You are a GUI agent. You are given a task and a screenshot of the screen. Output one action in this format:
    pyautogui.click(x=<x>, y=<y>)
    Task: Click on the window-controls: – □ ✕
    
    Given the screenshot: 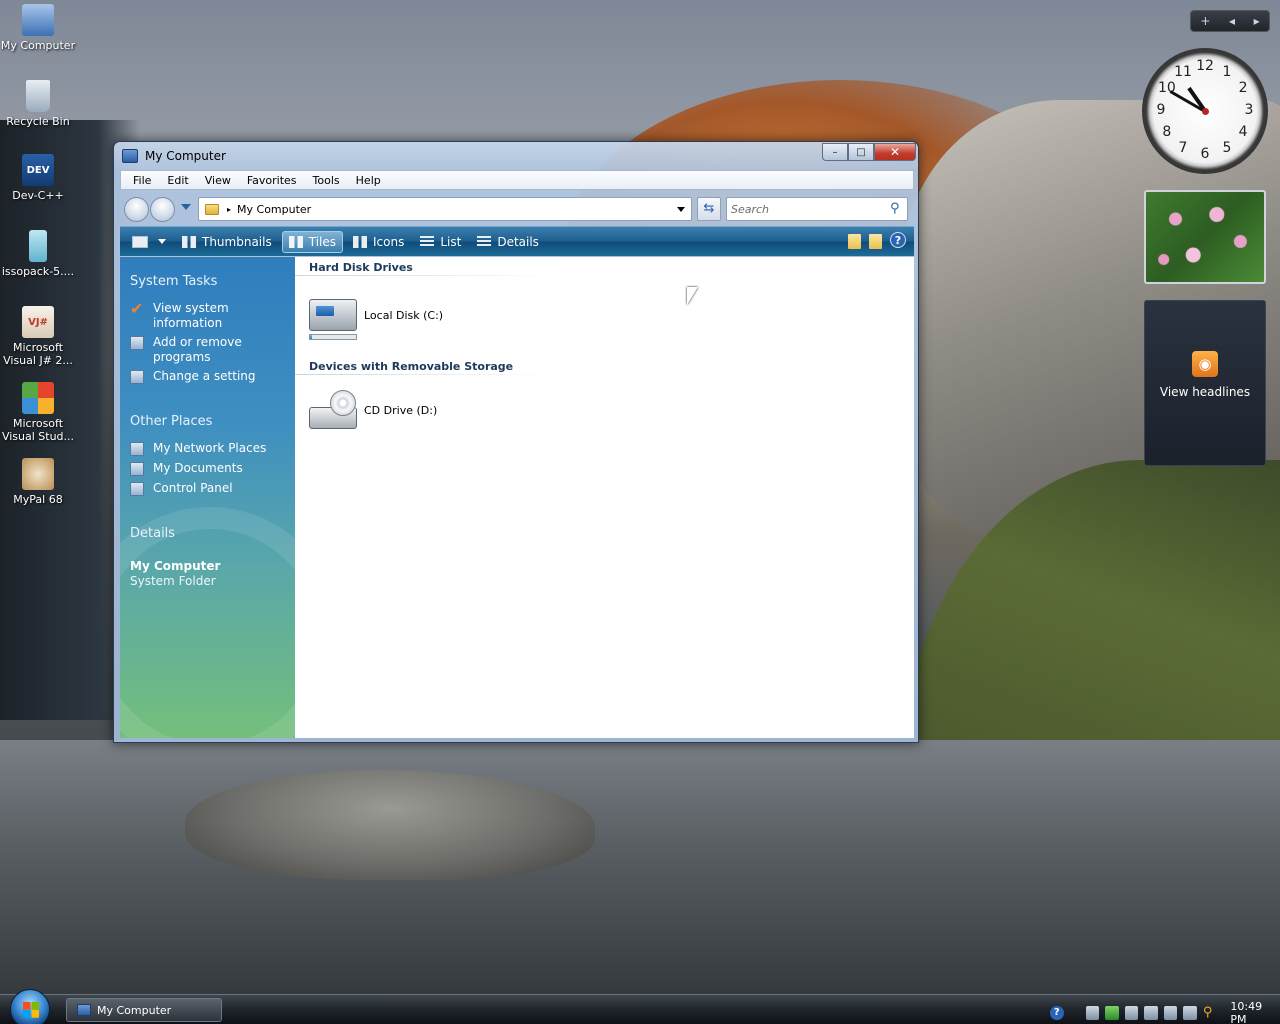 What is the action you would take?
    pyautogui.click(x=869, y=152)
    